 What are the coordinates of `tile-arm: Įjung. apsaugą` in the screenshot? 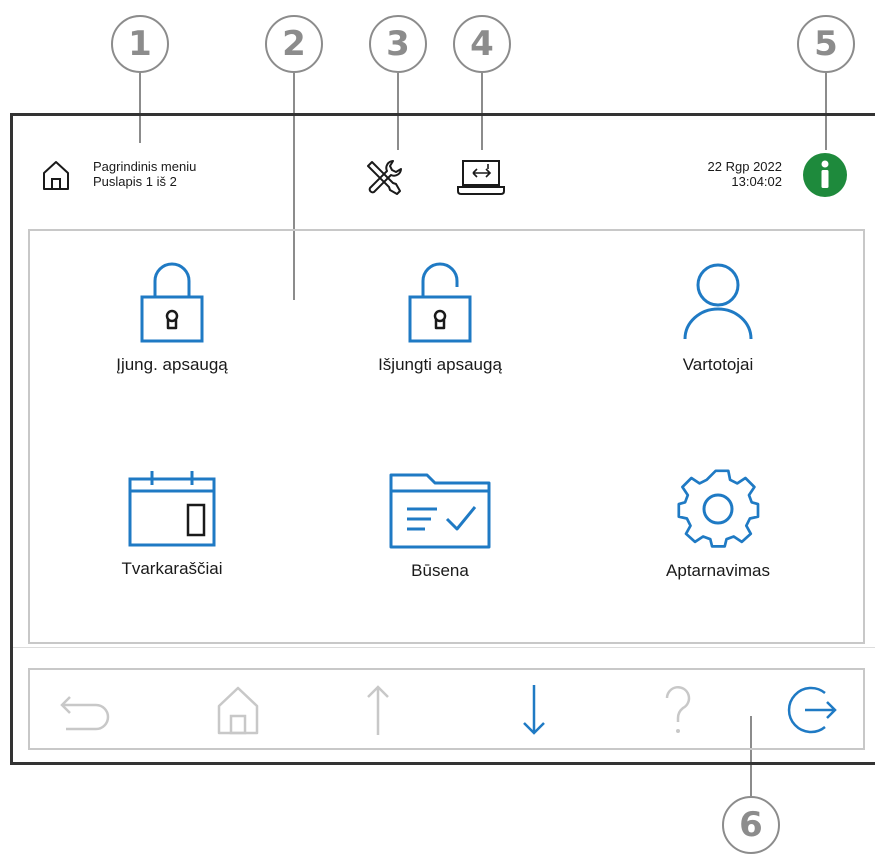 It's located at (172, 317).